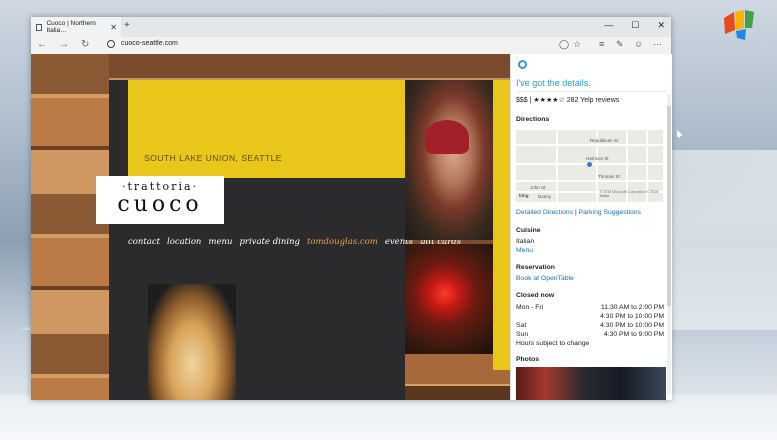 Image resolution: width=777 pixels, height=440 pixels. I want to click on maximize-icon: ☐, so click(635, 25).